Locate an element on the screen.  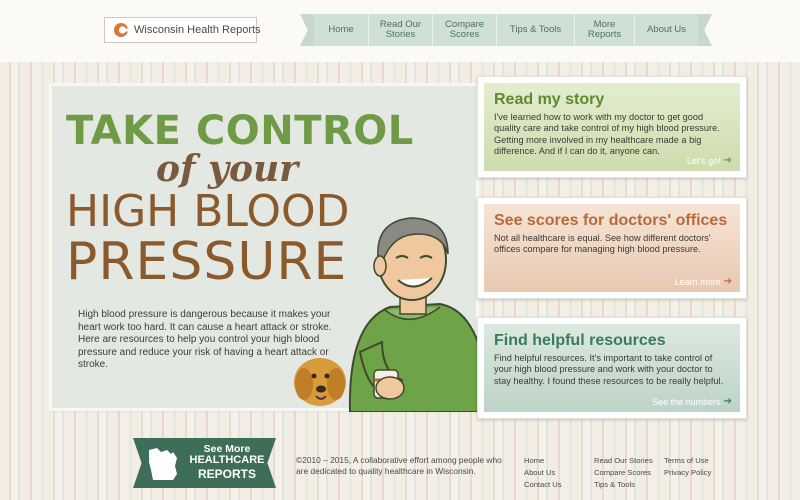
footer-links-col1: Home About Us Contact Us is located at coordinates (543, 473).